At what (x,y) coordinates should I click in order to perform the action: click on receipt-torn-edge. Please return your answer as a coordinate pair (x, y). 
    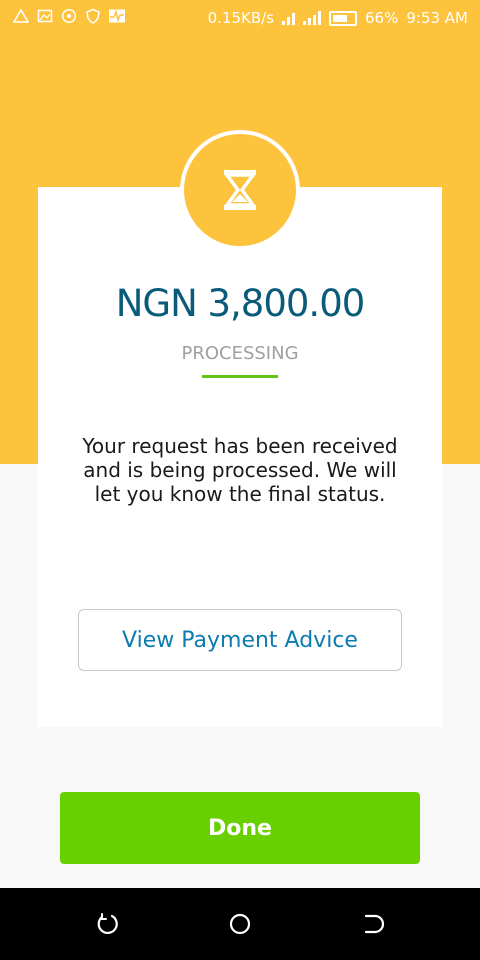
    Looking at the image, I should click on (240, 717).